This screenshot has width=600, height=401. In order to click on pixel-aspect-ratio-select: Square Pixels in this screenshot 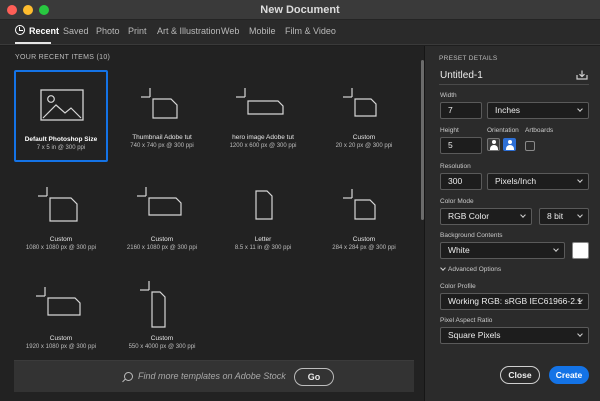, I will do `click(514, 335)`.